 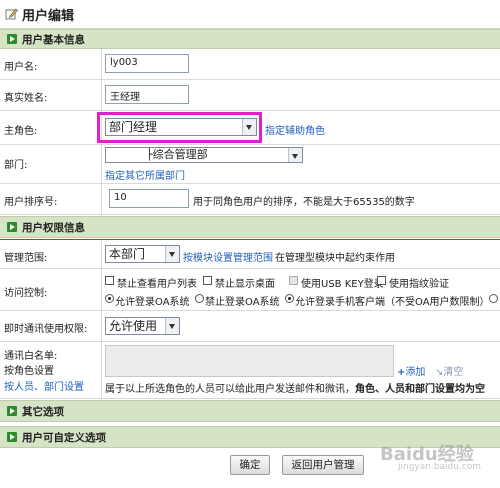 What do you see at coordinates (453, 372) in the screenshot?
I see `clear-label: 清空` at bounding box center [453, 372].